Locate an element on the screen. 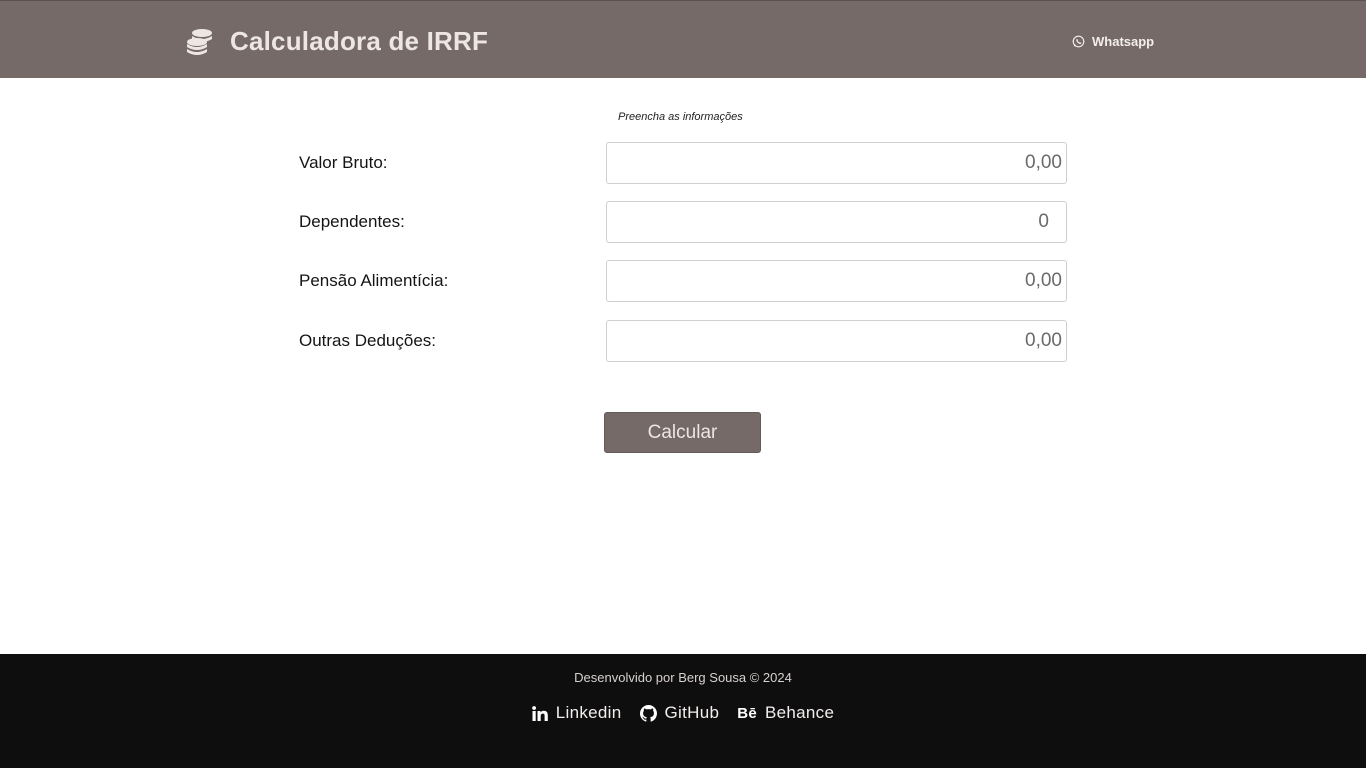  page-title: Calculadora de IRRF is located at coordinates (359, 40).